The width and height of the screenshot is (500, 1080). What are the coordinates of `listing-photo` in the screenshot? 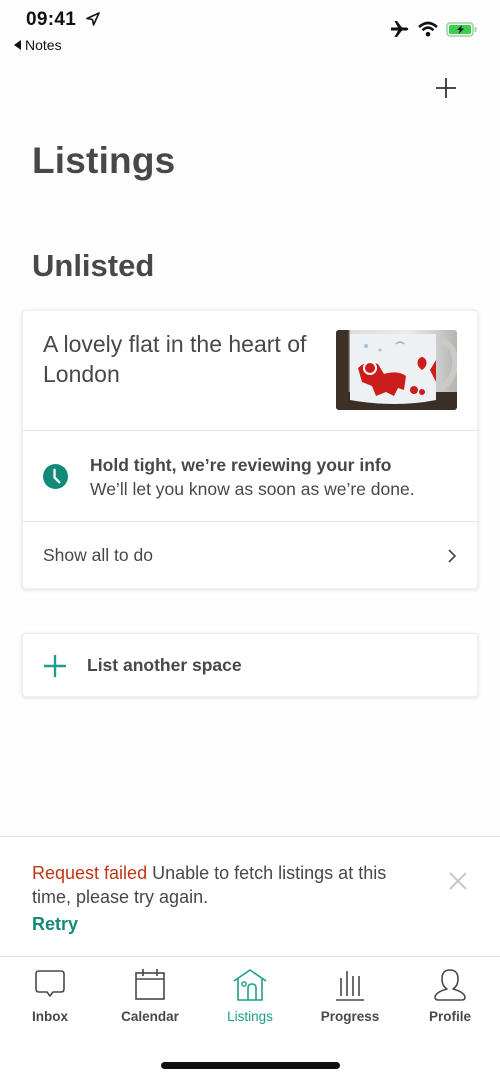 It's located at (396, 370).